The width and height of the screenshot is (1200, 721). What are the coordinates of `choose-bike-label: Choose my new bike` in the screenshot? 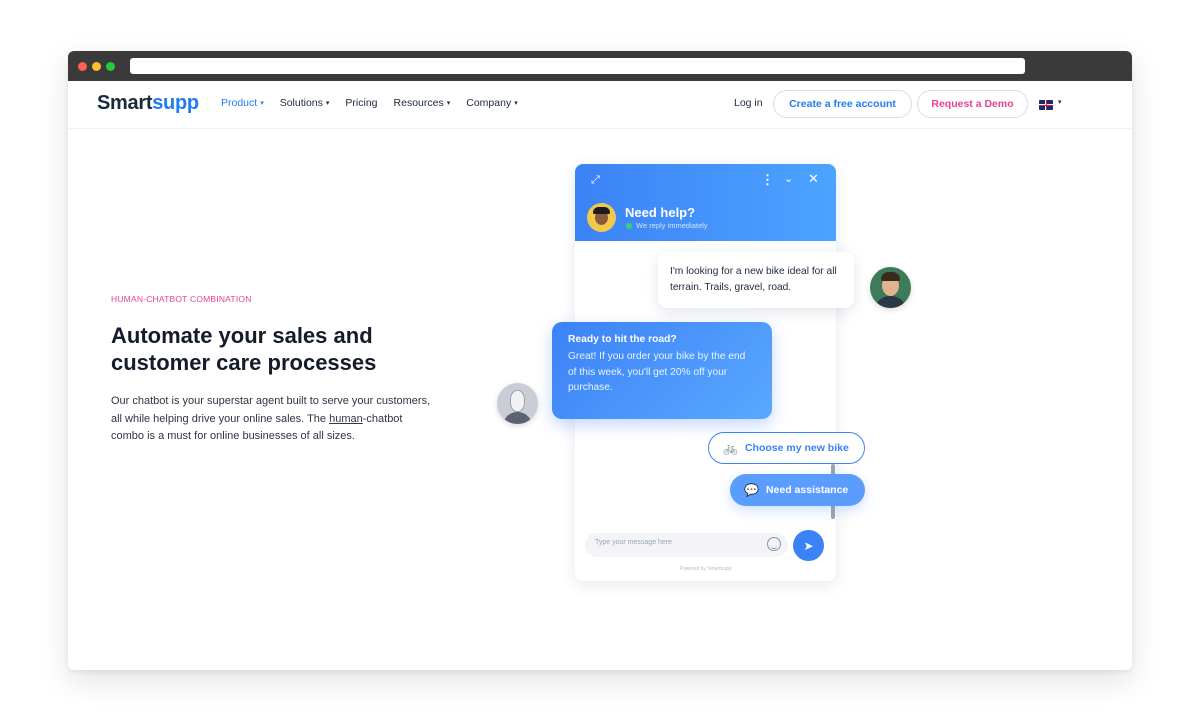 It's located at (796, 448).